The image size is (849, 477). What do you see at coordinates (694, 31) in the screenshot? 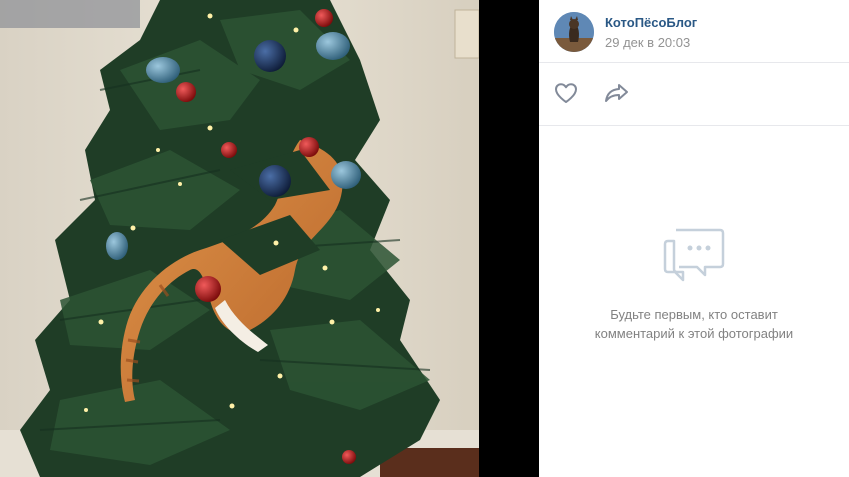
I see `post-author-header: КотоПёсоБлог 29 дек в 20:03` at bounding box center [694, 31].